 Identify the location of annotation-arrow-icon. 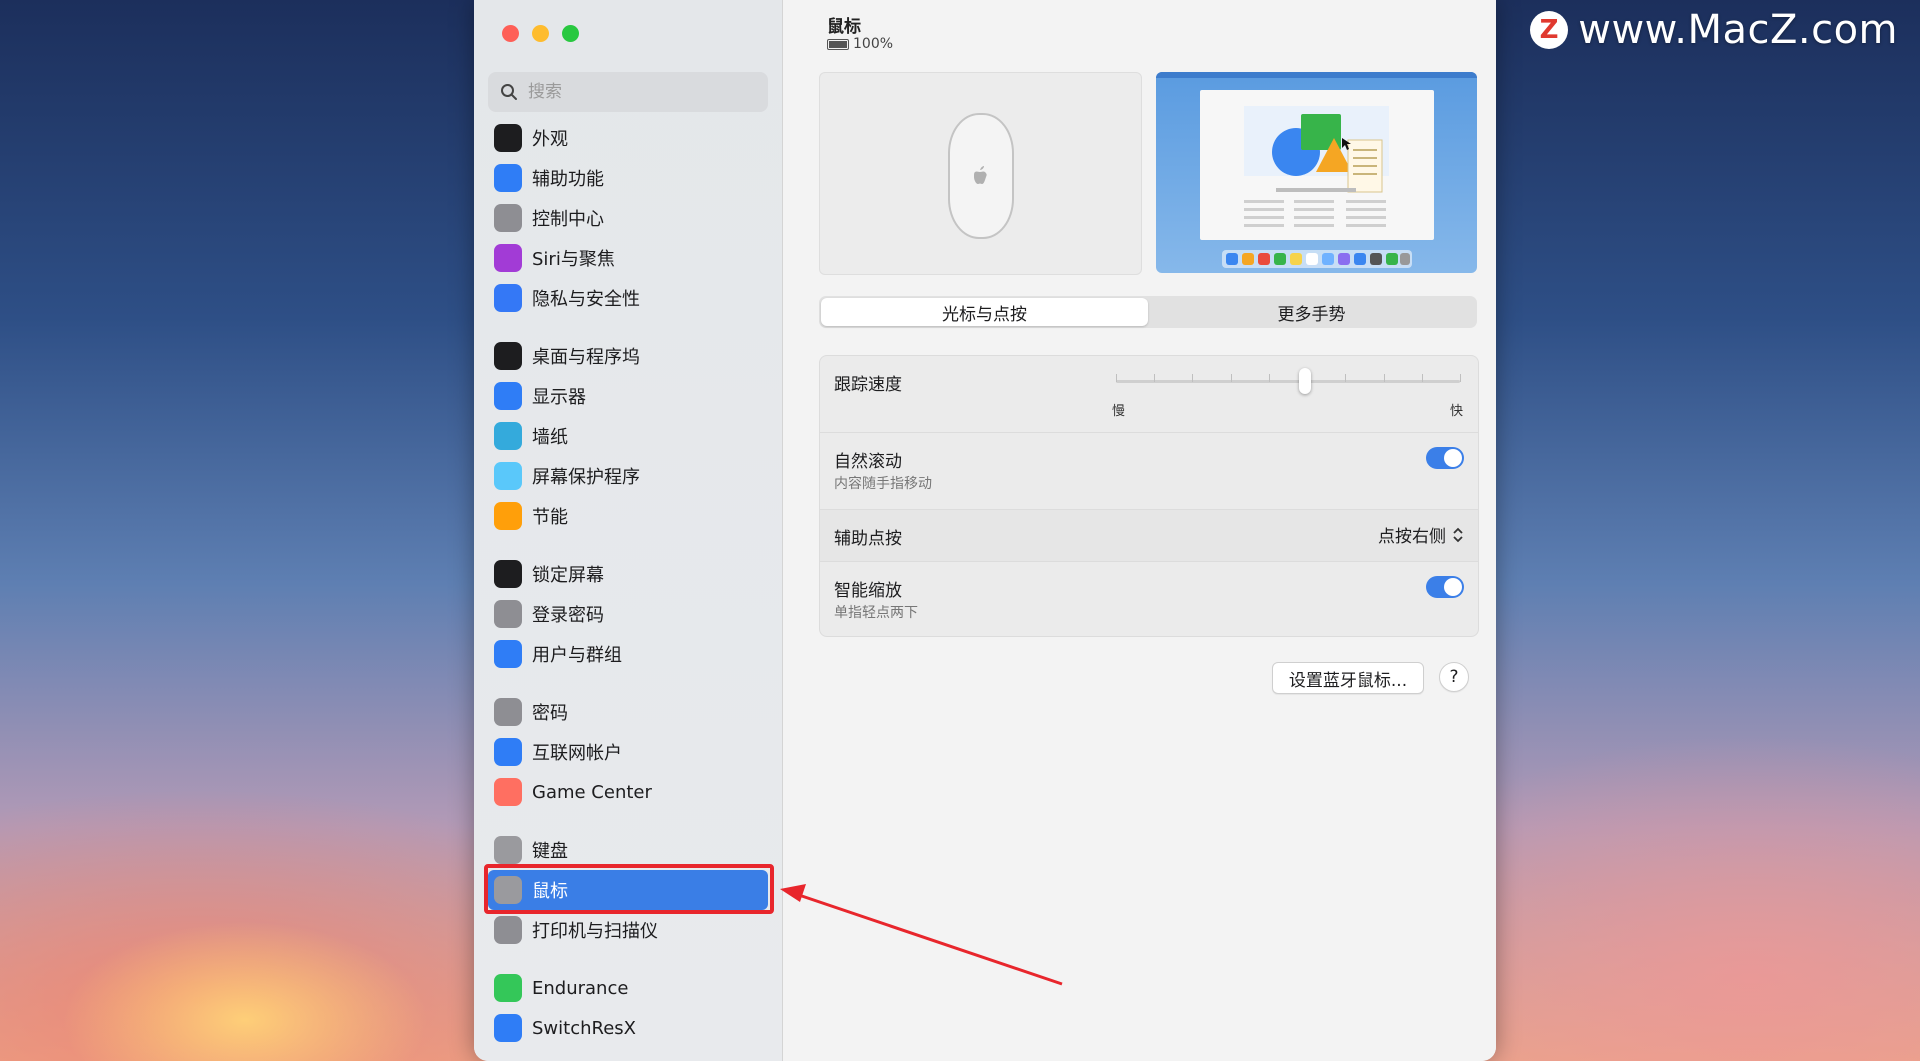
(921, 935).